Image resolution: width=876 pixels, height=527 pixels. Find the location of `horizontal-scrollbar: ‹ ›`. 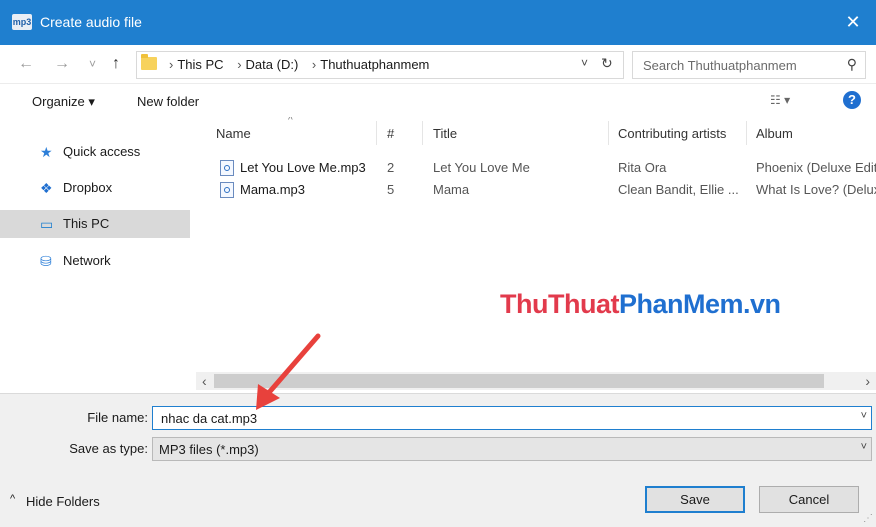

horizontal-scrollbar: ‹ › is located at coordinates (536, 381).